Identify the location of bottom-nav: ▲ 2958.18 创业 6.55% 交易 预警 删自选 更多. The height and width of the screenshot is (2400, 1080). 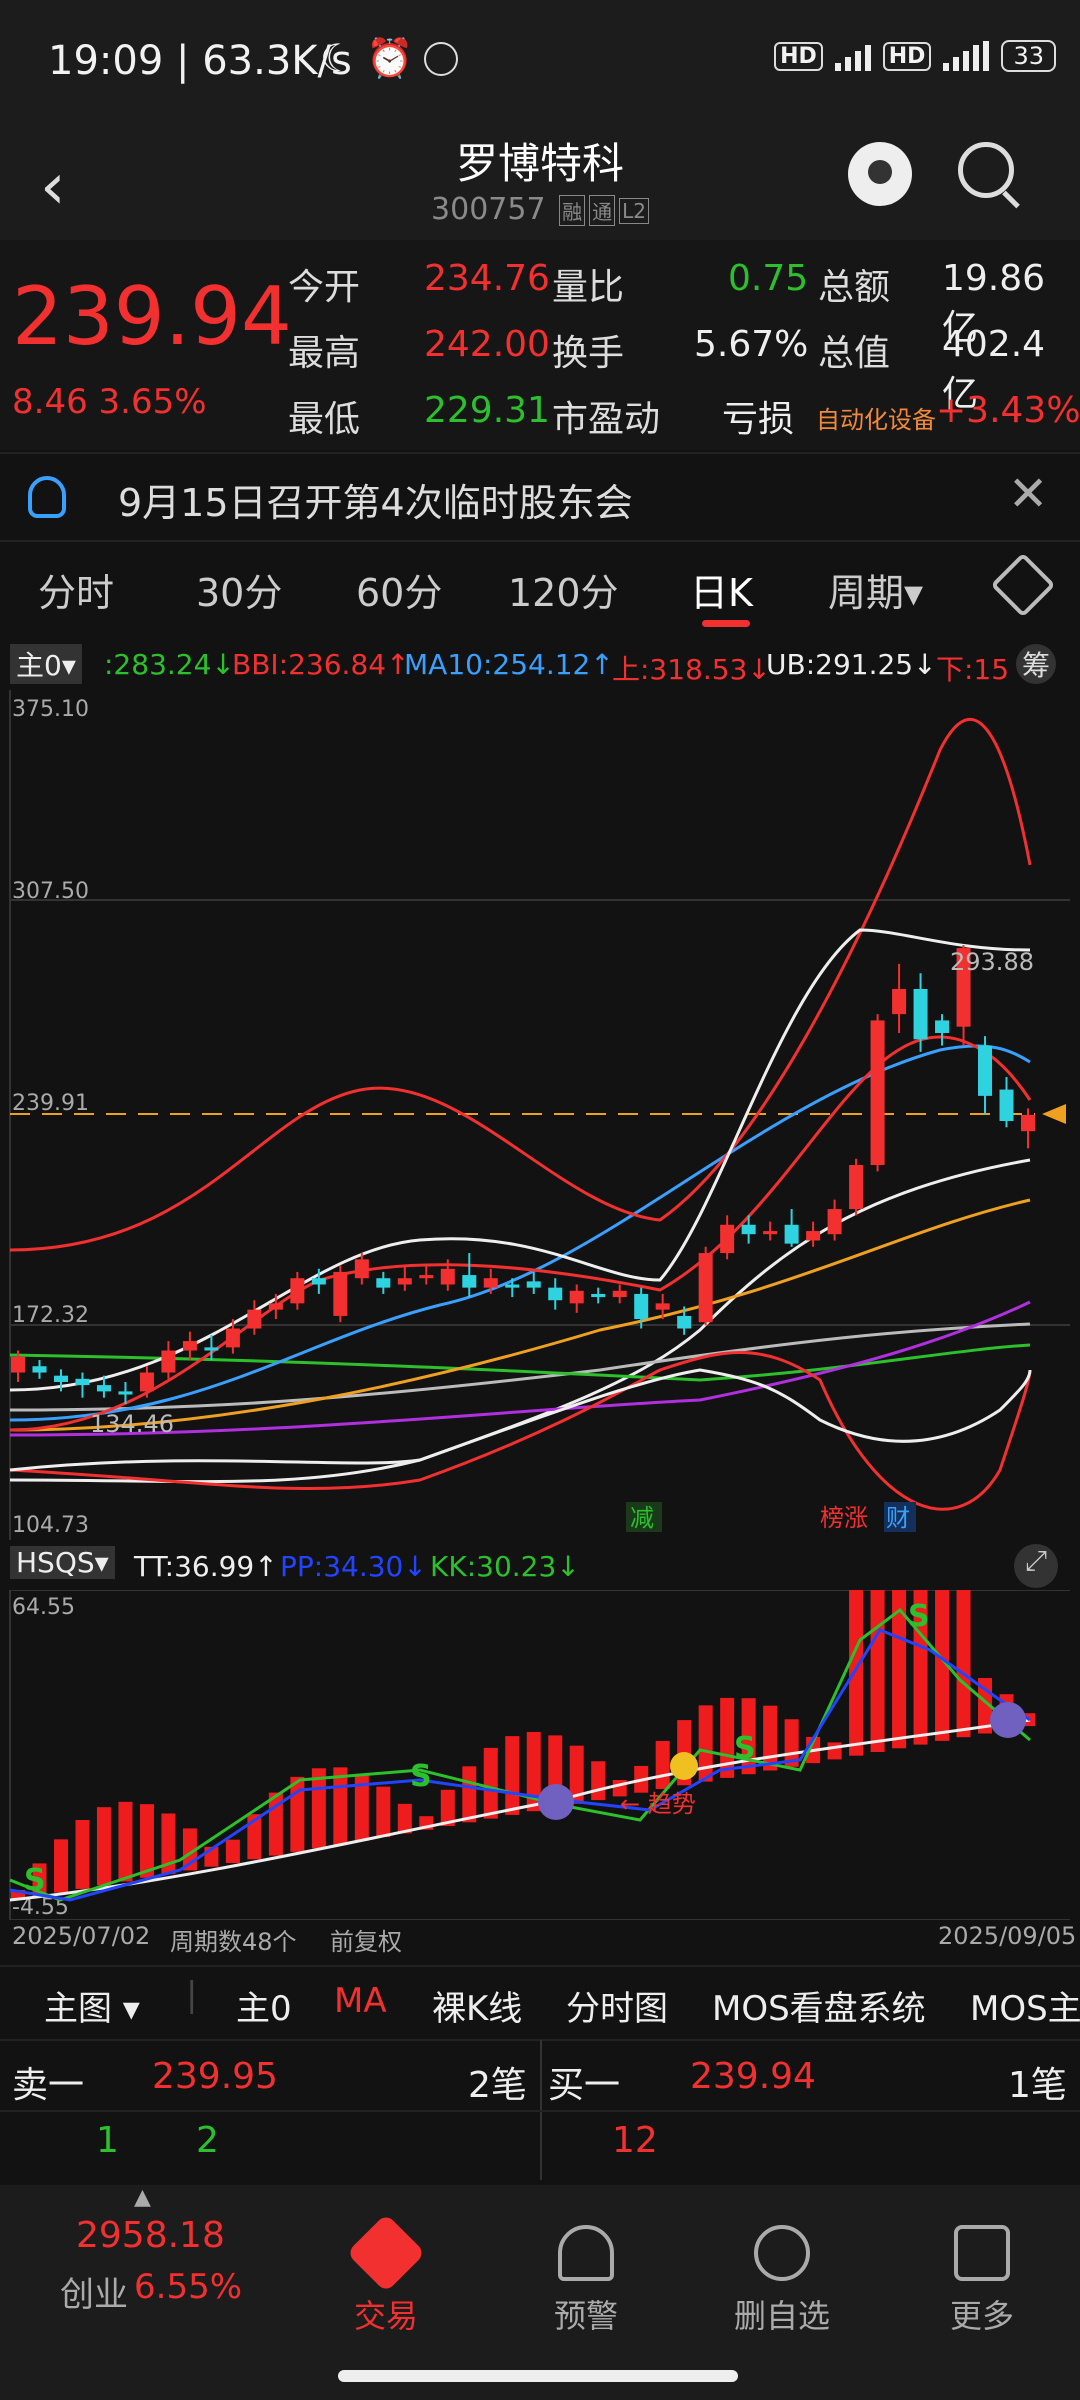
(540, 2292).